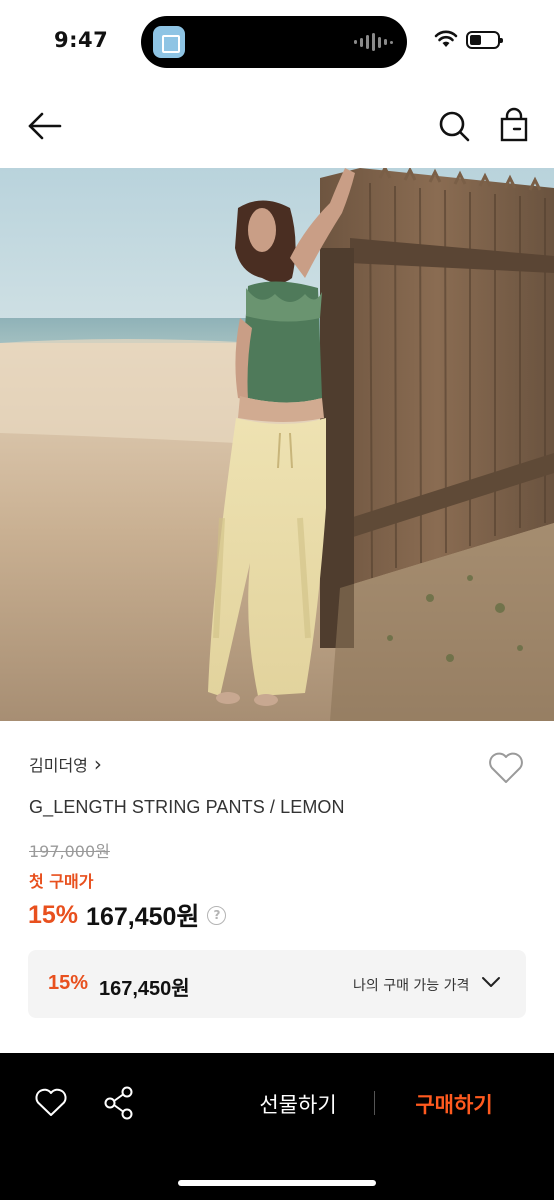  What do you see at coordinates (144, 989) in the screenshot?
I see `my-price-value: 167,450원` at bounding box center [144, 989].